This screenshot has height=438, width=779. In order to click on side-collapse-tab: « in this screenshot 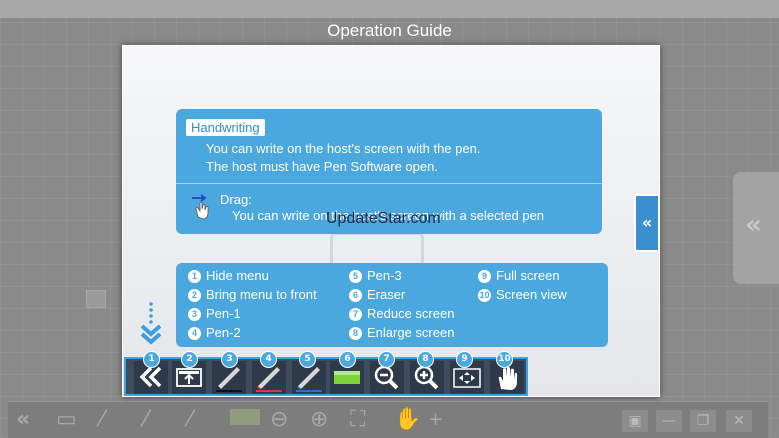, I will do `click(647, 223)`.